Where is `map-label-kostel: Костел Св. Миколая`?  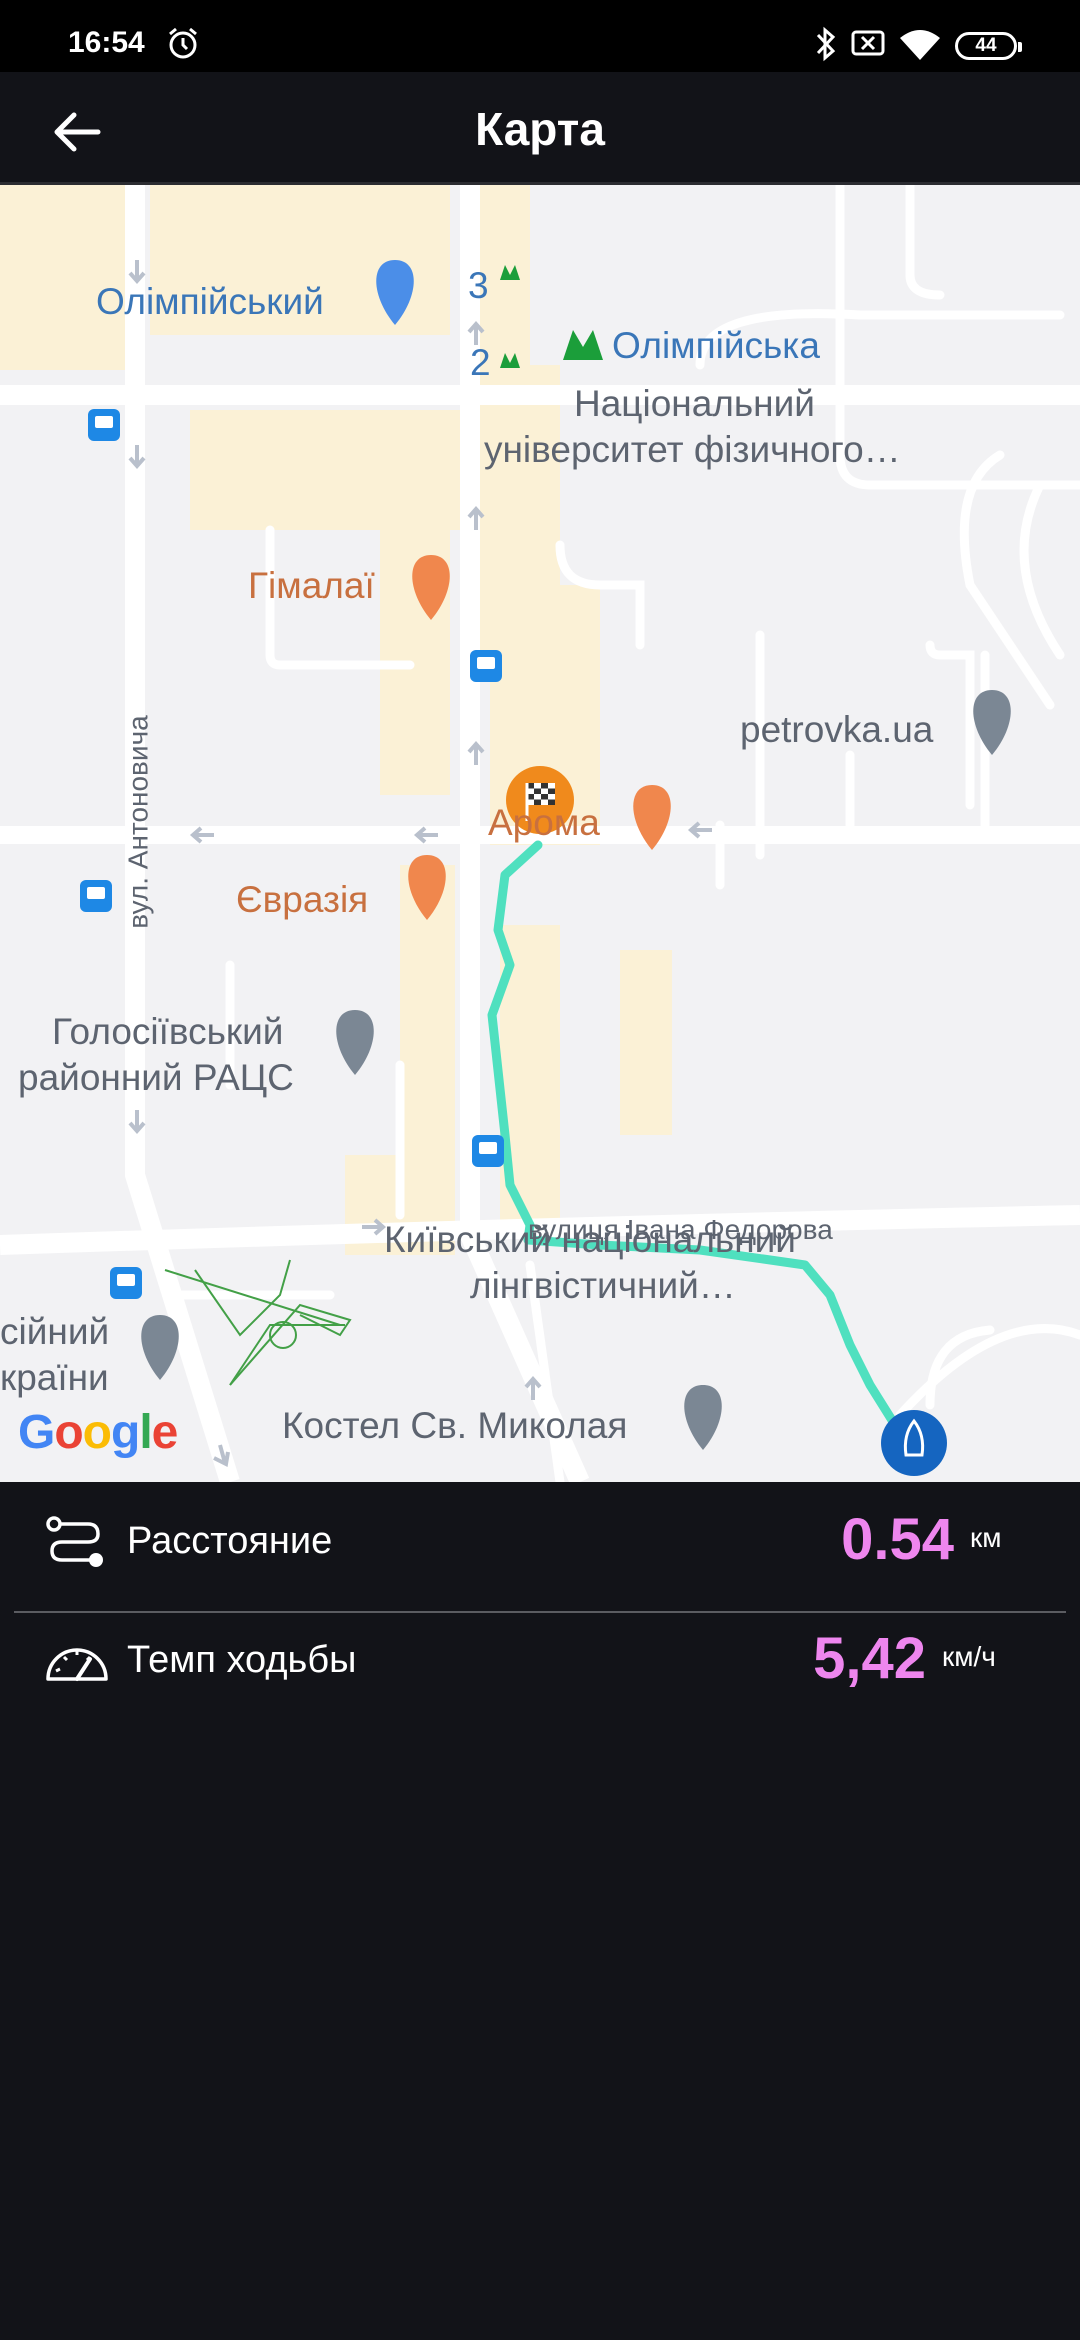
map-label-kostel: Костел Св. Миколая is located at coordinates (455, 1425).